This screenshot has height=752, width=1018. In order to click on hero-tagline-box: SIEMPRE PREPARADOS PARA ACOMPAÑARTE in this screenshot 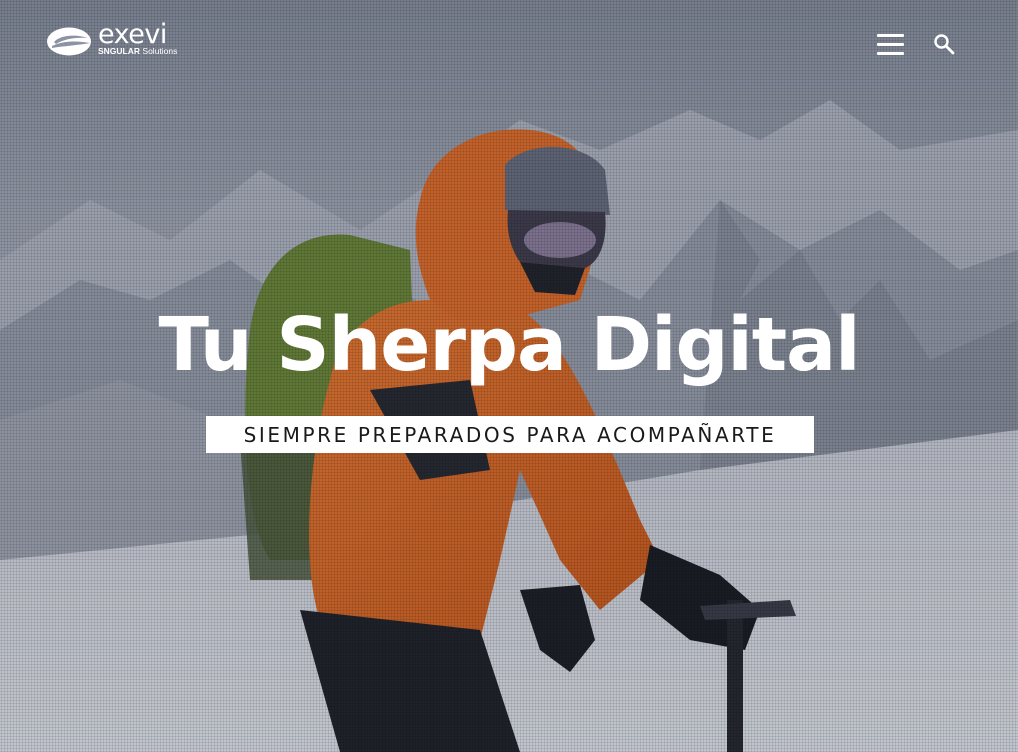, I will do `click(510, 434)`.